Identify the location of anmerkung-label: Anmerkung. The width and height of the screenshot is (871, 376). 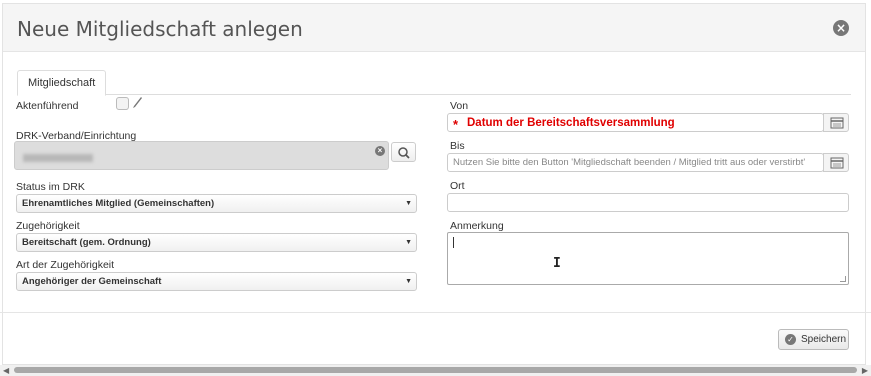
(477, 226).